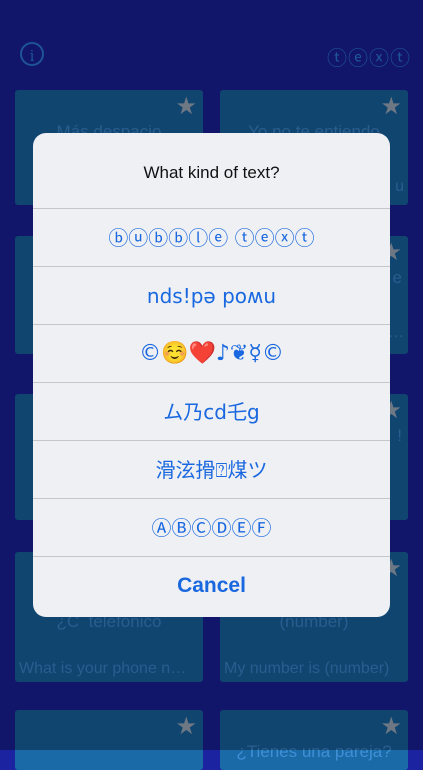  I want to click on cancel-button: Cancel, so click(211, 586).